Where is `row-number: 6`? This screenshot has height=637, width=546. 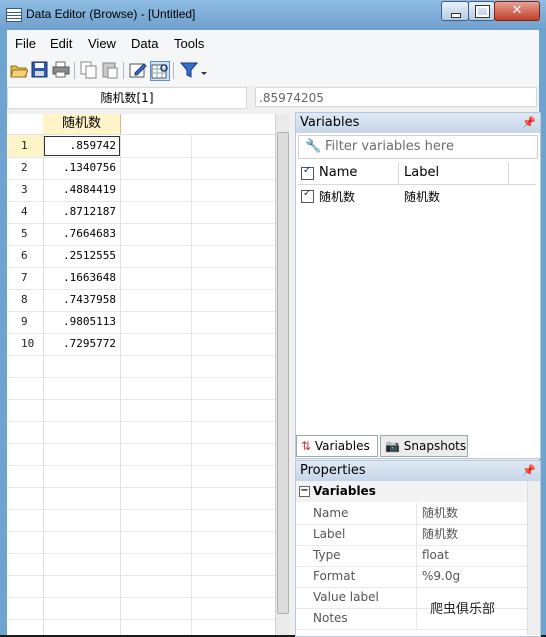 row-number: 6 is located at coordinates (25, 256).